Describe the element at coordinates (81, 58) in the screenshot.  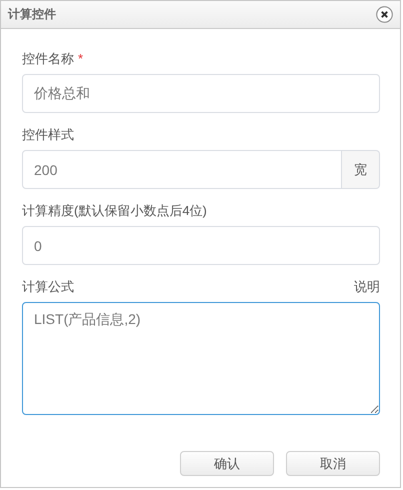
I see `required-mark: *` at that location.